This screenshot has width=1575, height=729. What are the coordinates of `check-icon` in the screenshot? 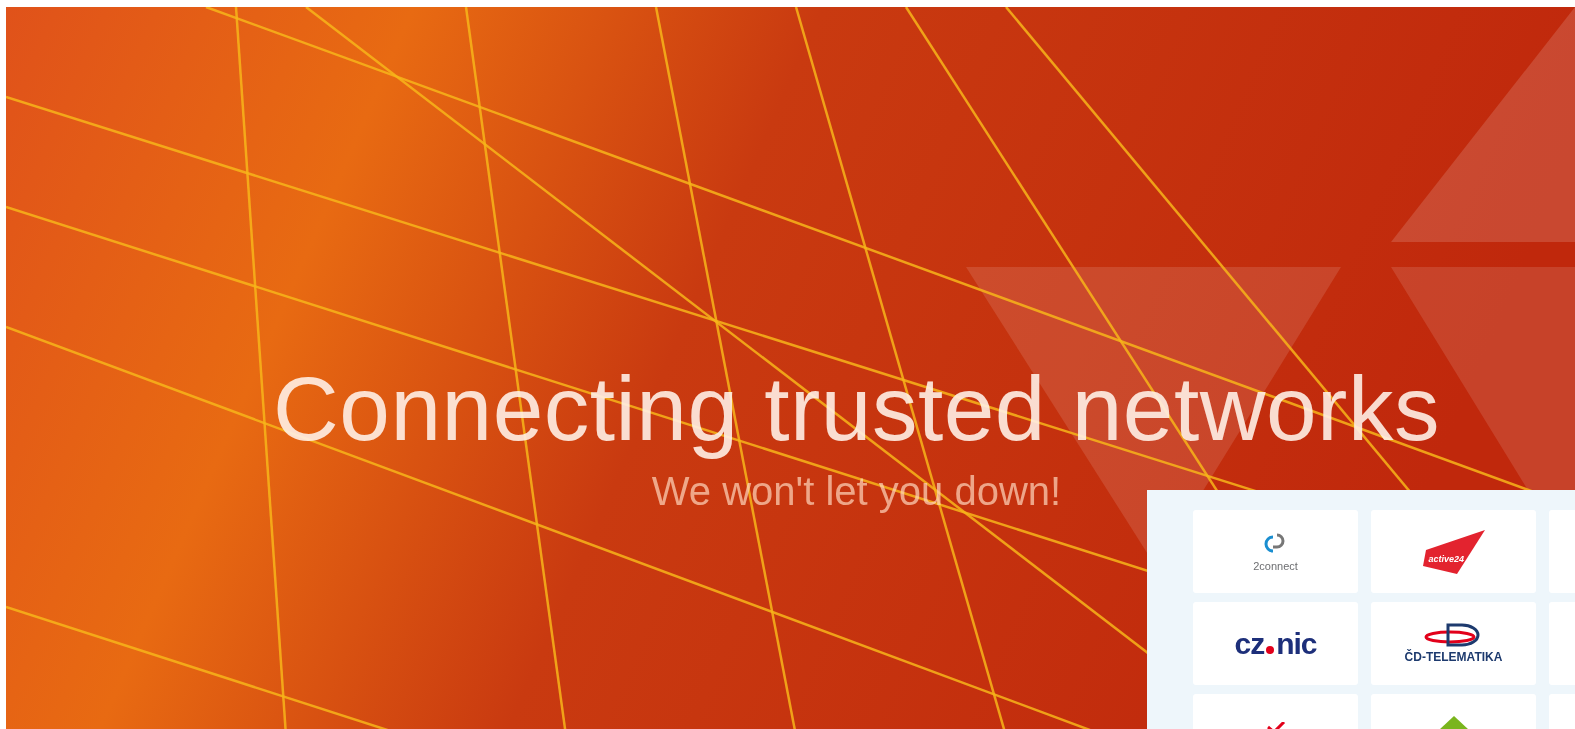 It's located at (1275, 725).